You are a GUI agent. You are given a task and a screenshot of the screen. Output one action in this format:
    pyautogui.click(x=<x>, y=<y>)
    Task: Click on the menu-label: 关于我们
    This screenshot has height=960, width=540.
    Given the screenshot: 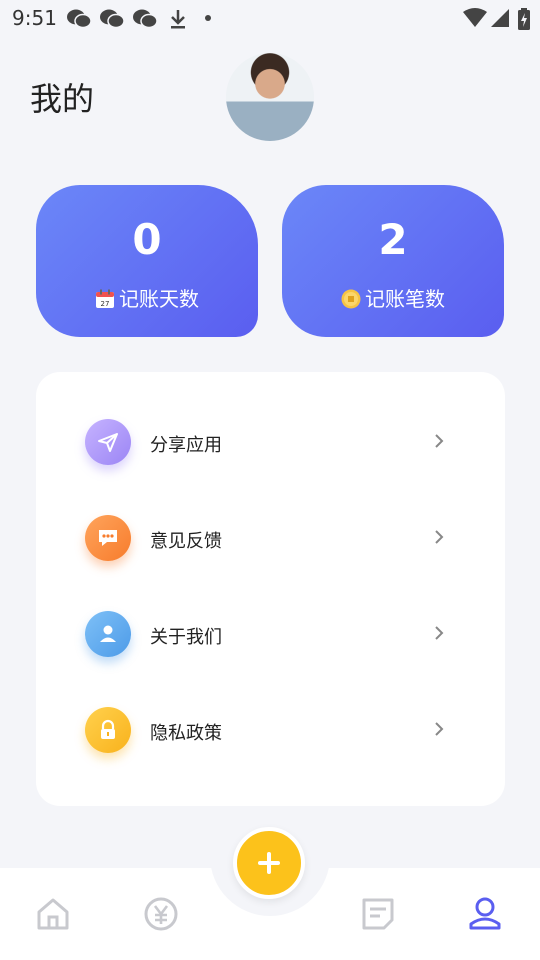 What is the action you would take?
    pyautogui.click(x=186, y=637)
    